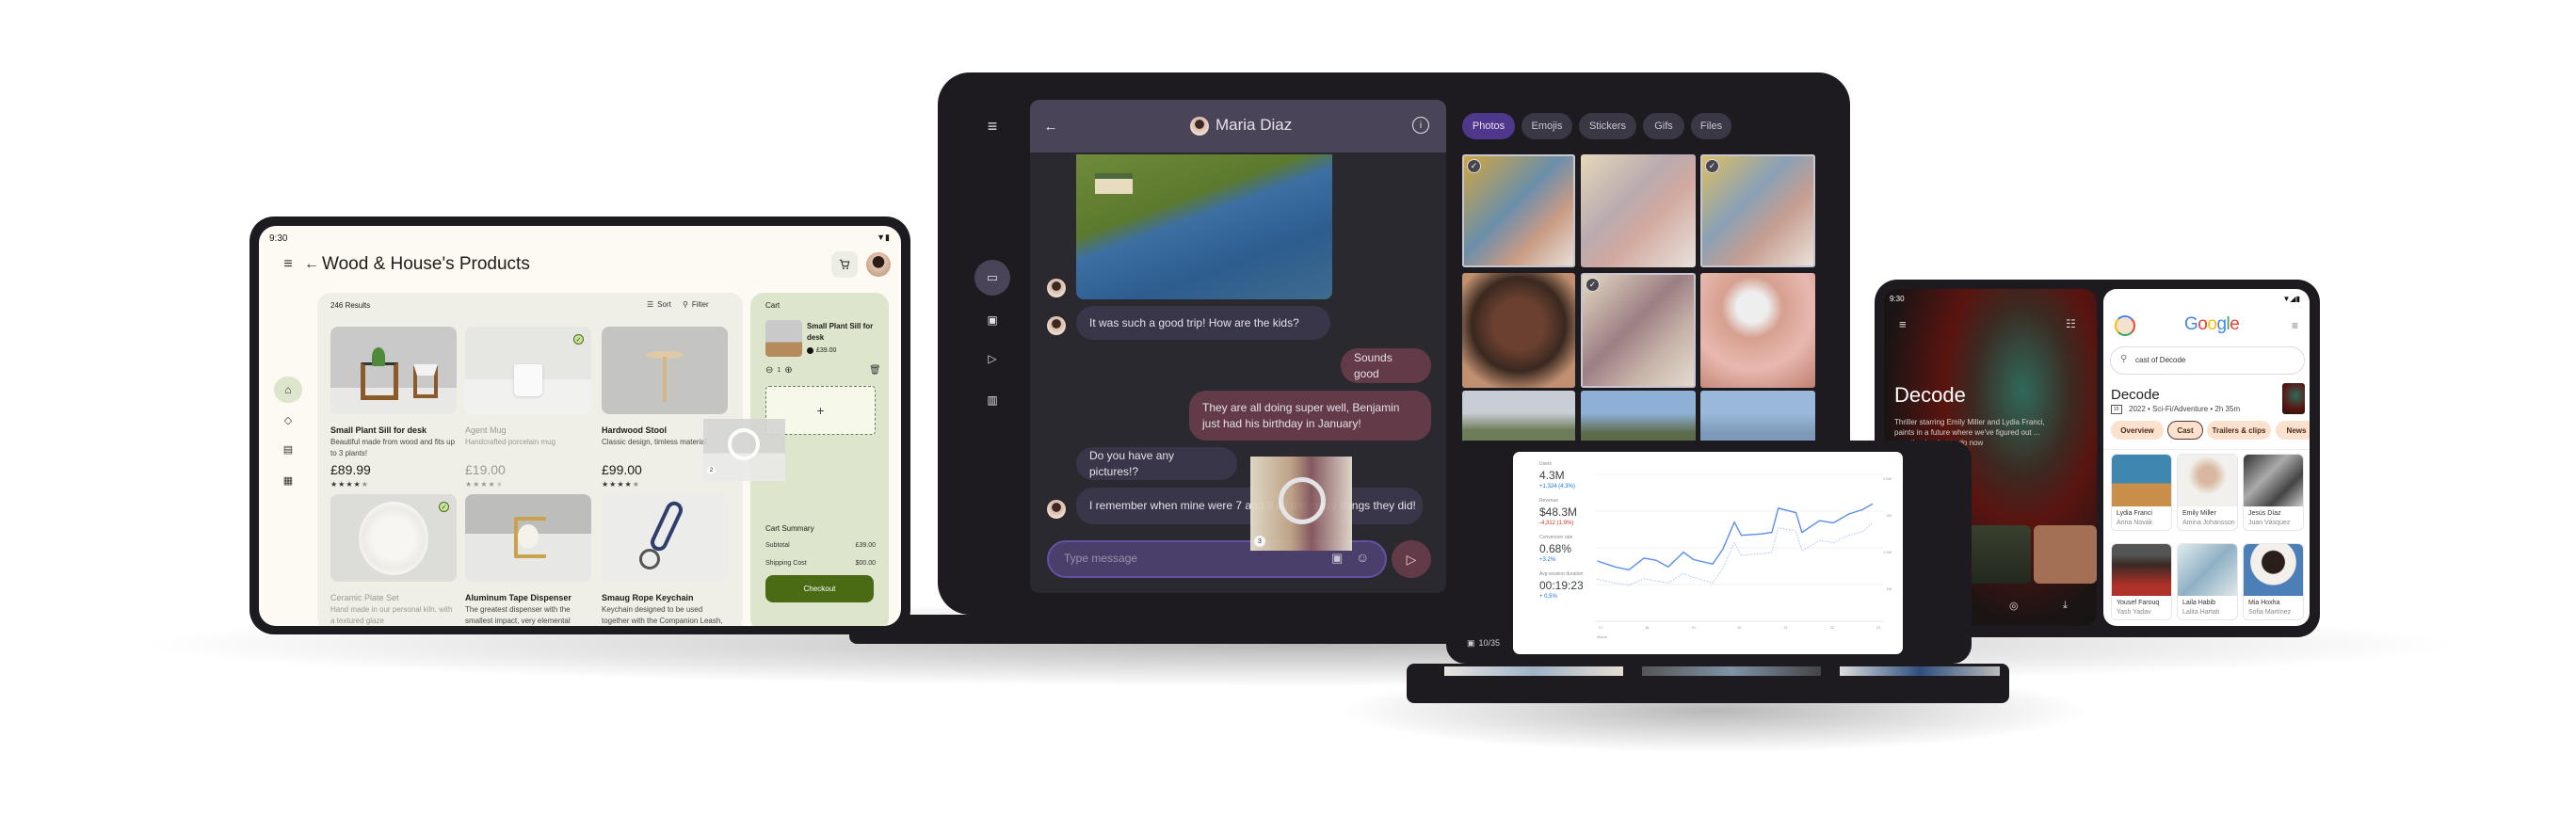  I want to click on user-avatar, so click(878, 264).